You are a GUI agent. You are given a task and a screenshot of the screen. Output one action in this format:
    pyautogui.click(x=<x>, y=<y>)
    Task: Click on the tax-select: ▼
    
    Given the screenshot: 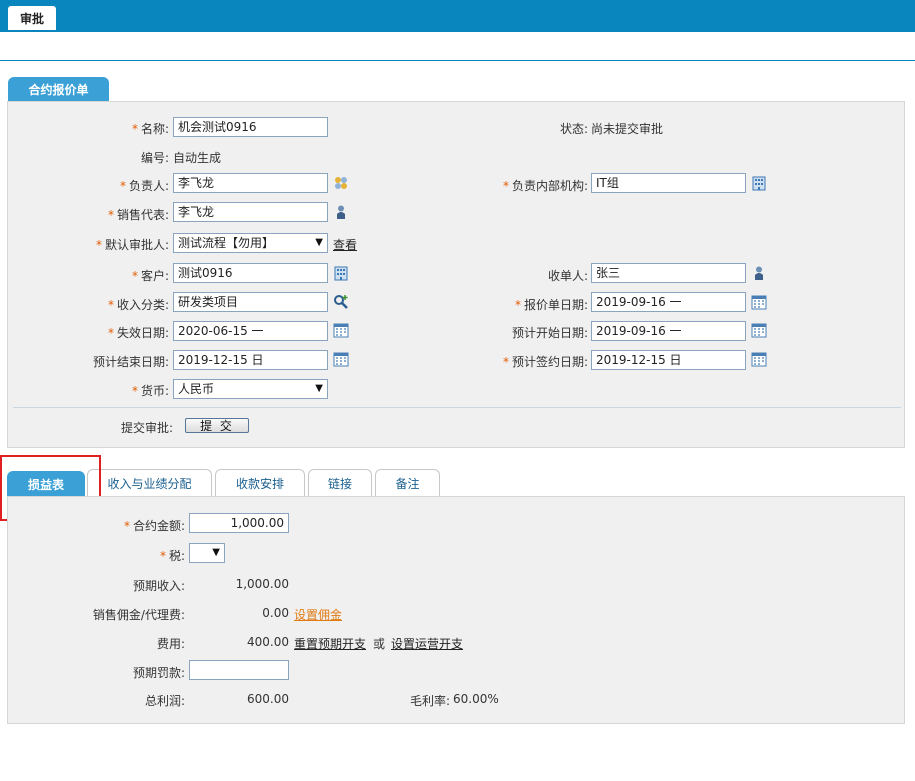 What is the action you would take?
    pyautogui.click(x=207, y=553)
    